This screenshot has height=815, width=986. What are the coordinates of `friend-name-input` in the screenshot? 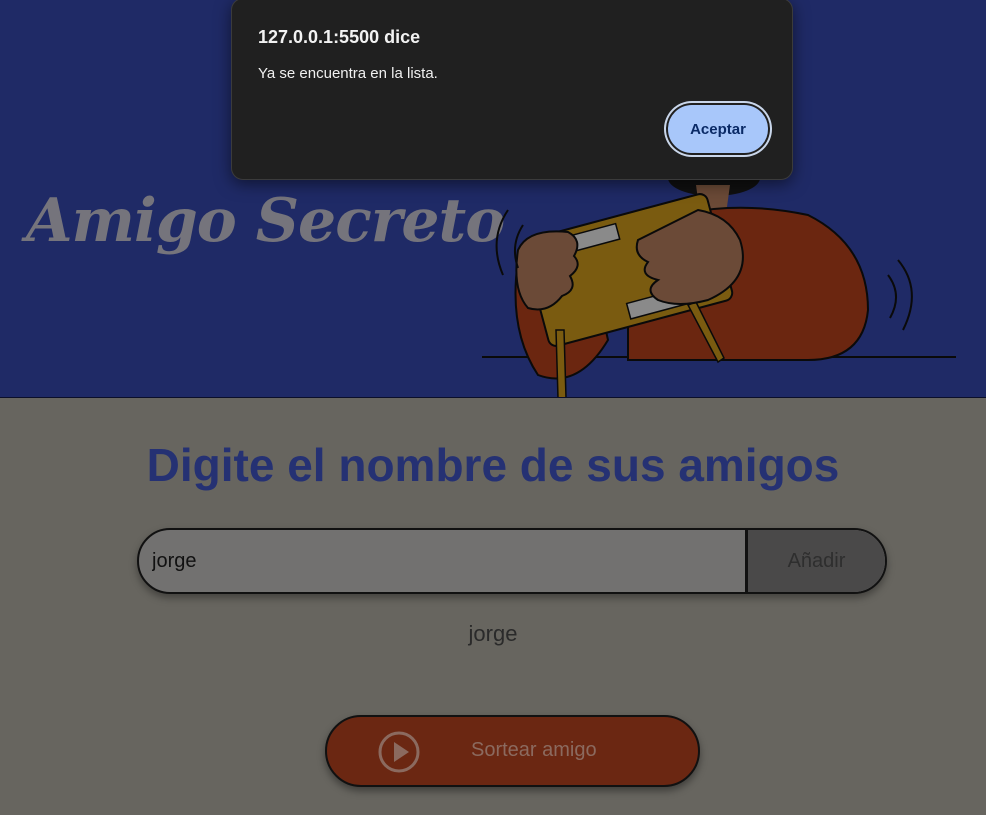 It's located at (442, 561).